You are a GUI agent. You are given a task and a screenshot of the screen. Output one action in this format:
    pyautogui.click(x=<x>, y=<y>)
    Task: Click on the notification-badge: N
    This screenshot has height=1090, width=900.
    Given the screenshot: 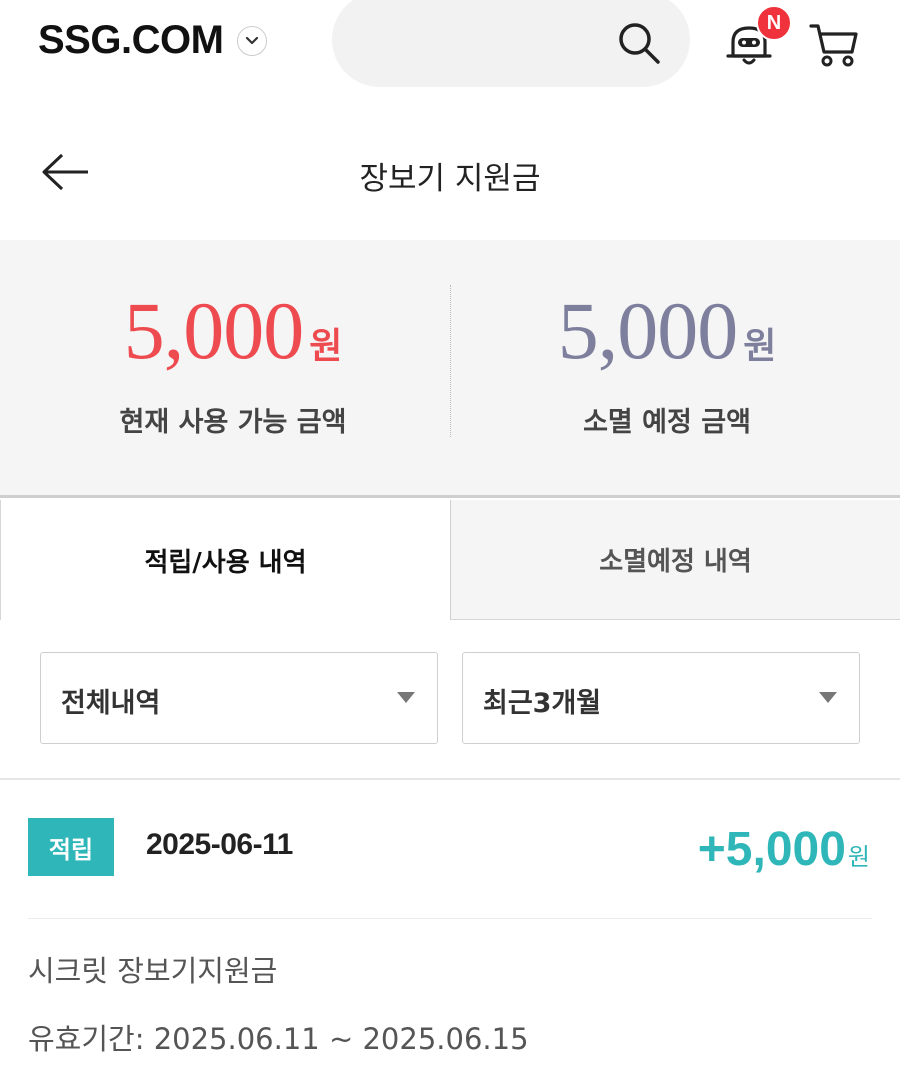 What is the action you would take?
    pyautogui.click(x=774, y=23)
    